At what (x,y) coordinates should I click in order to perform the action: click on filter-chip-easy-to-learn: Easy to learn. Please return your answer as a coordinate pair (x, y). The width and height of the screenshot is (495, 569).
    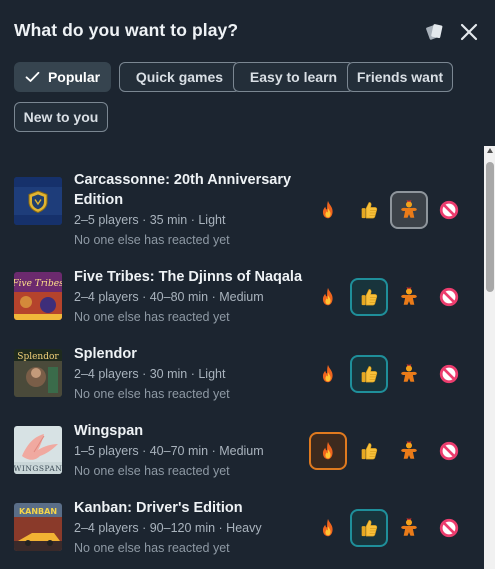
    Looking at the image, I should click on (293, 77).